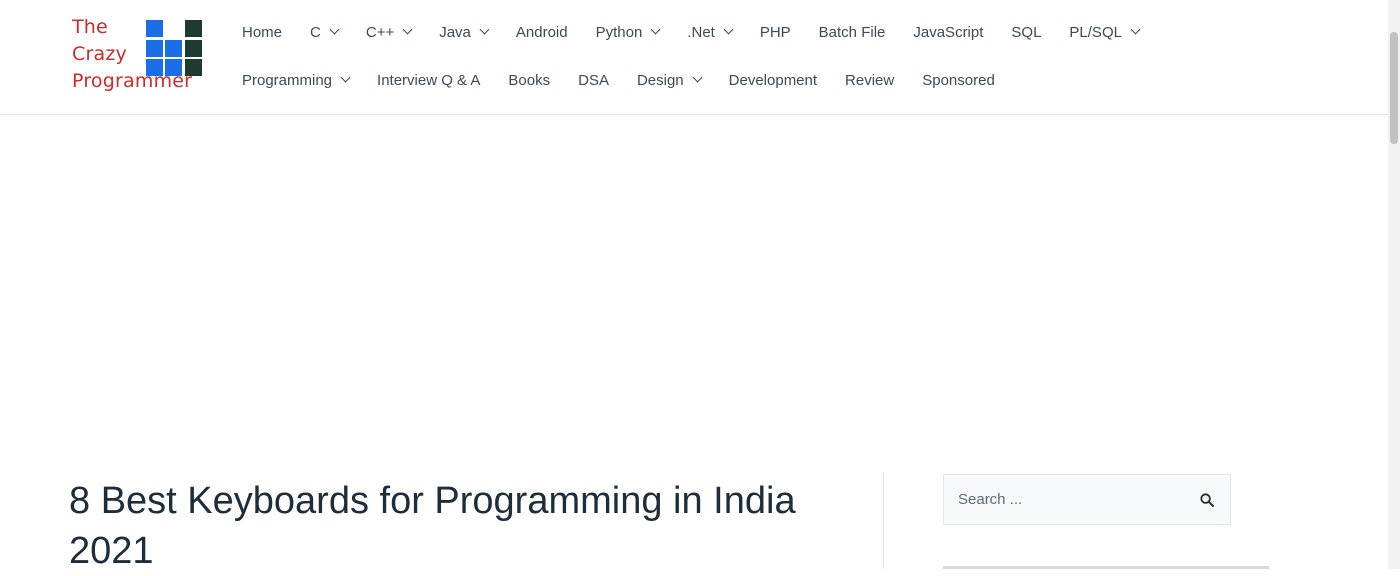 This screenshot has width=1400, height=576. I want to click on nav-item-label: Design, so click(660, 80).